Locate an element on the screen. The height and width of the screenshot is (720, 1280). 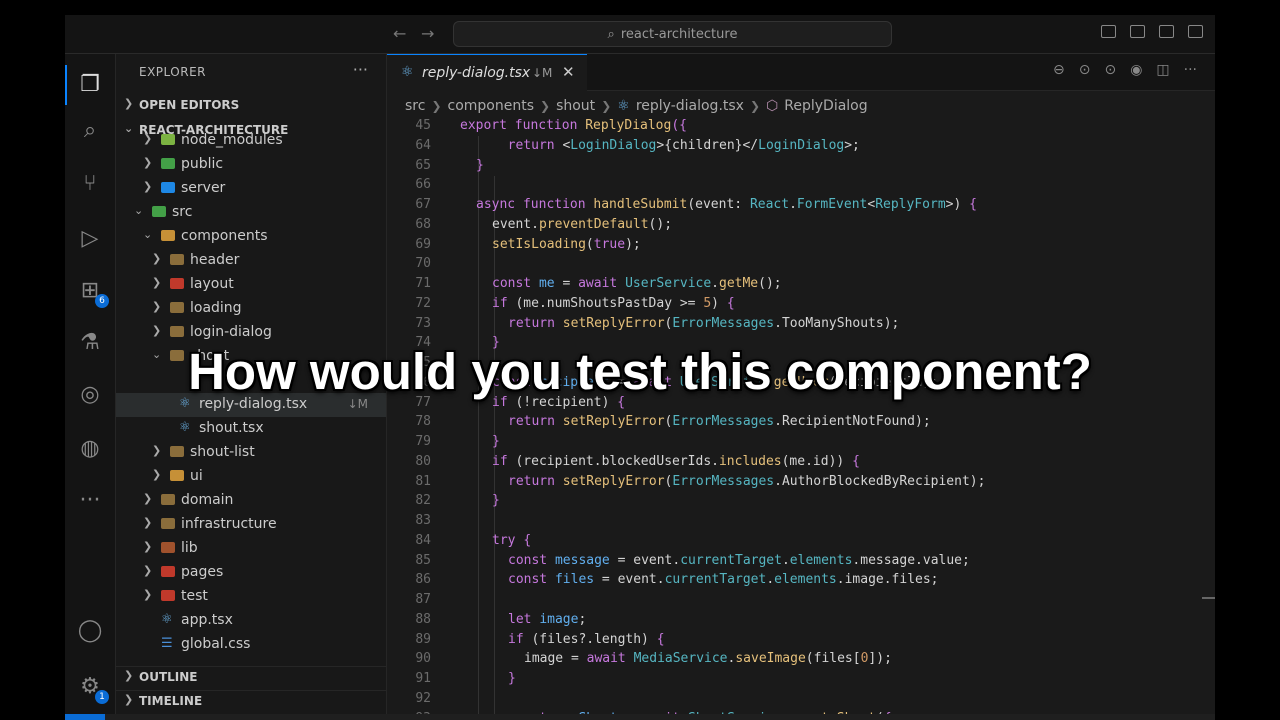
search-icon: ⌕ is located at coordinates (90, 131).